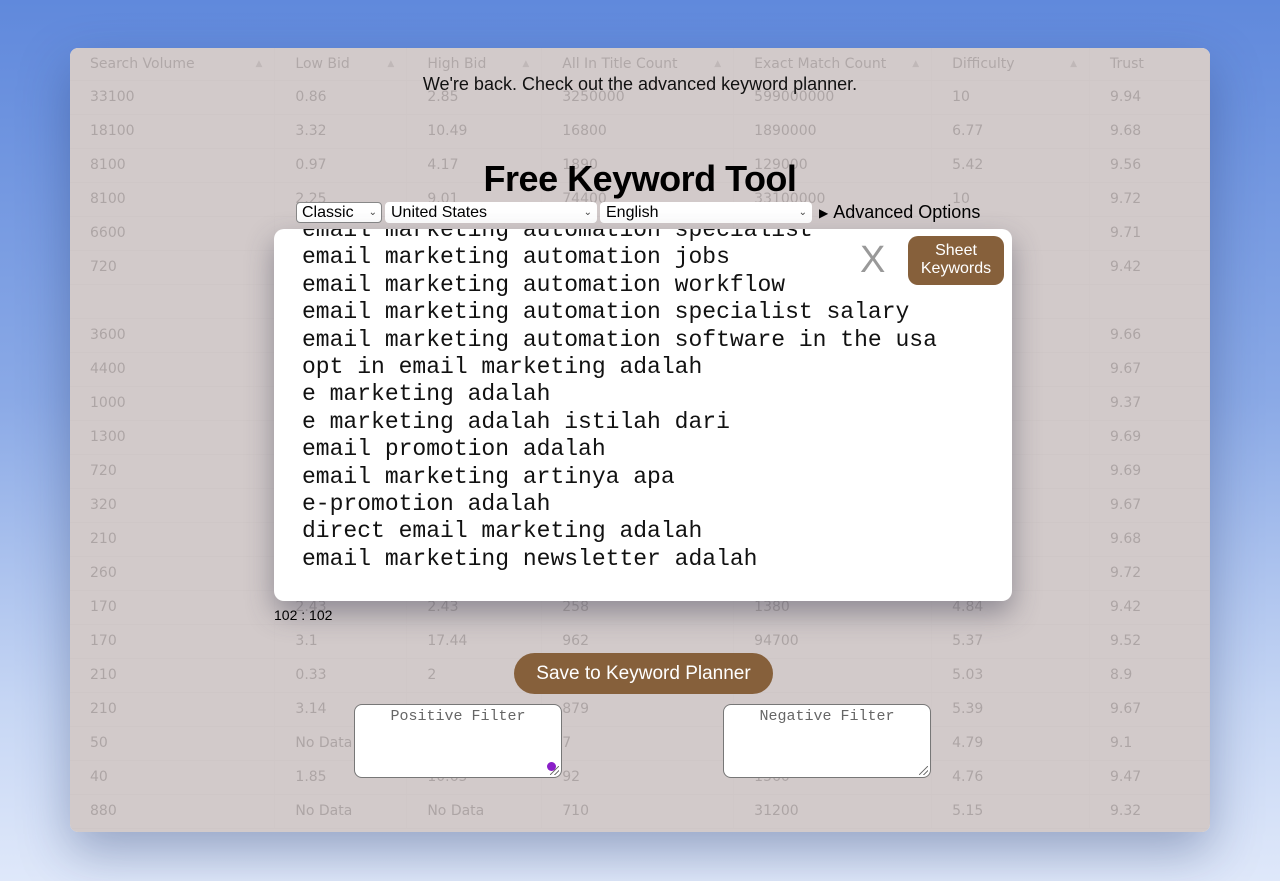  Describe the element at coordinates (872, 260) in the screenshot. I see `close-icon: X` at that location.